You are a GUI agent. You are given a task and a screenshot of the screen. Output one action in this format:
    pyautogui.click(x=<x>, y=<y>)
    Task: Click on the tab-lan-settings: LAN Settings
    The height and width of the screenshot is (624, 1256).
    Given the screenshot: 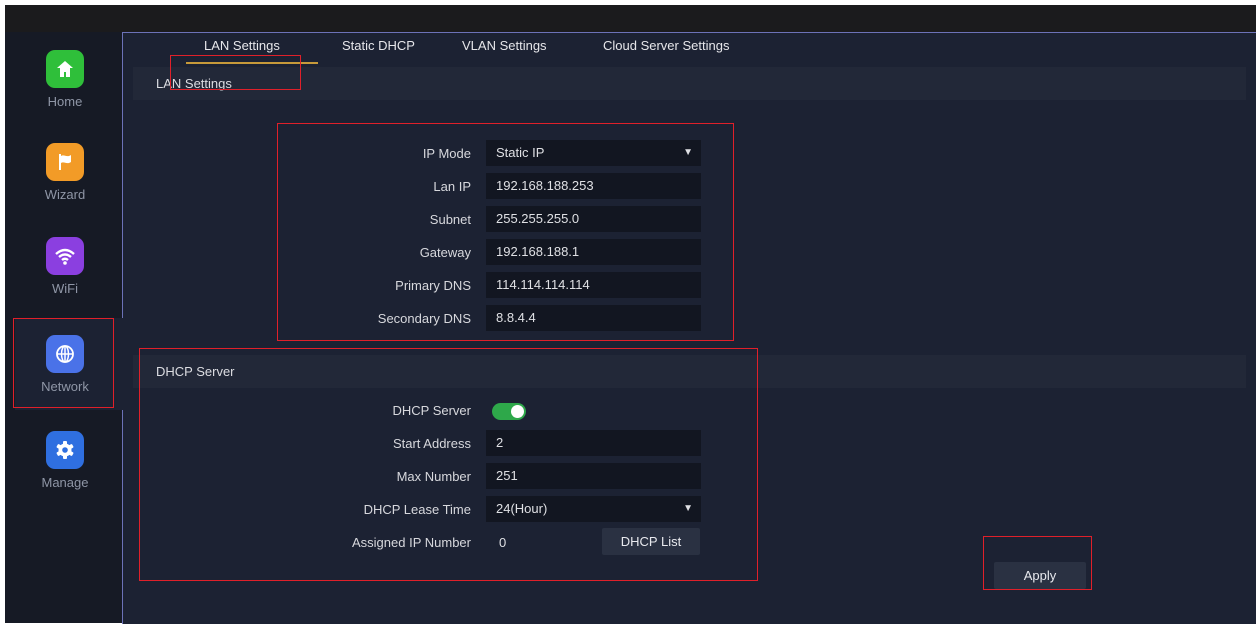 What is the action you would take?
    pyautogui.click(x=242, y=45)
    